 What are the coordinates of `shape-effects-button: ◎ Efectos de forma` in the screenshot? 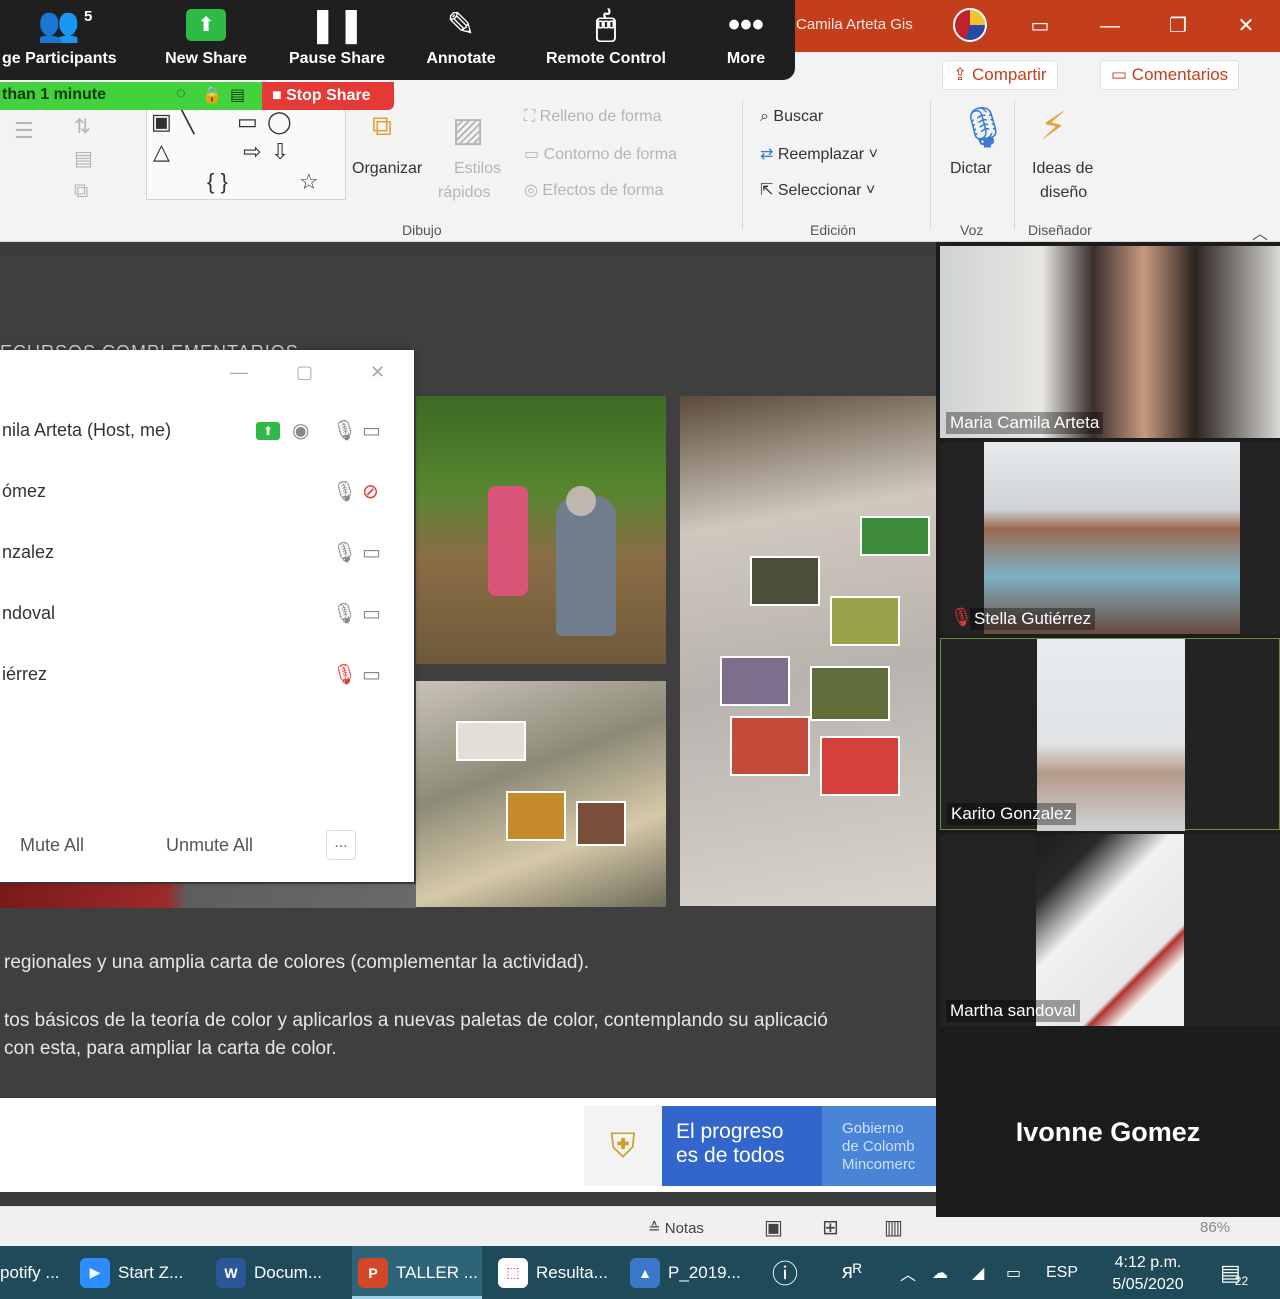 It's located at (593, 190).